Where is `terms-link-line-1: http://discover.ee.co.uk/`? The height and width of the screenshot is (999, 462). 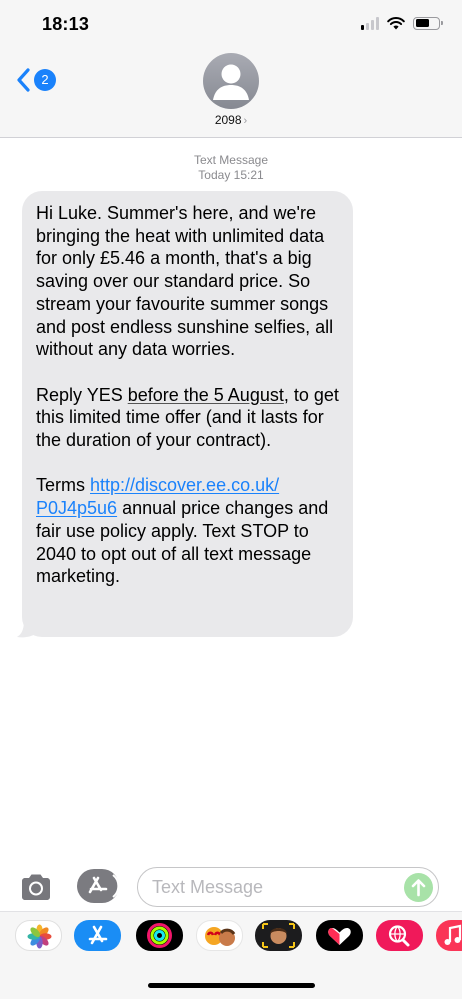
terms-link-line-1: http://discover.ee.co.uk/ is located at coordinates (185, 485).